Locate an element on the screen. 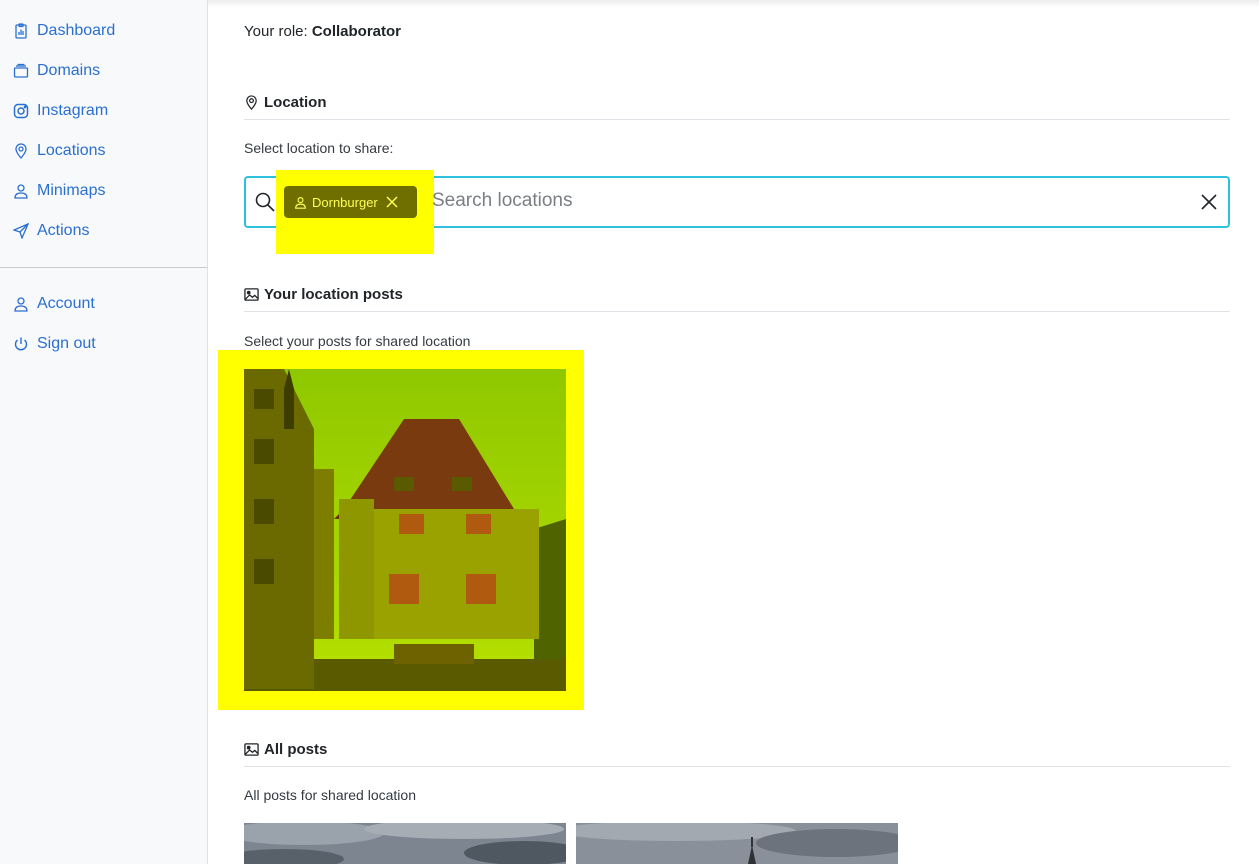 The width and height of the screenshot is (1259, 864). sidebar-item-locations: Locations is located at coordinates (103, 151).